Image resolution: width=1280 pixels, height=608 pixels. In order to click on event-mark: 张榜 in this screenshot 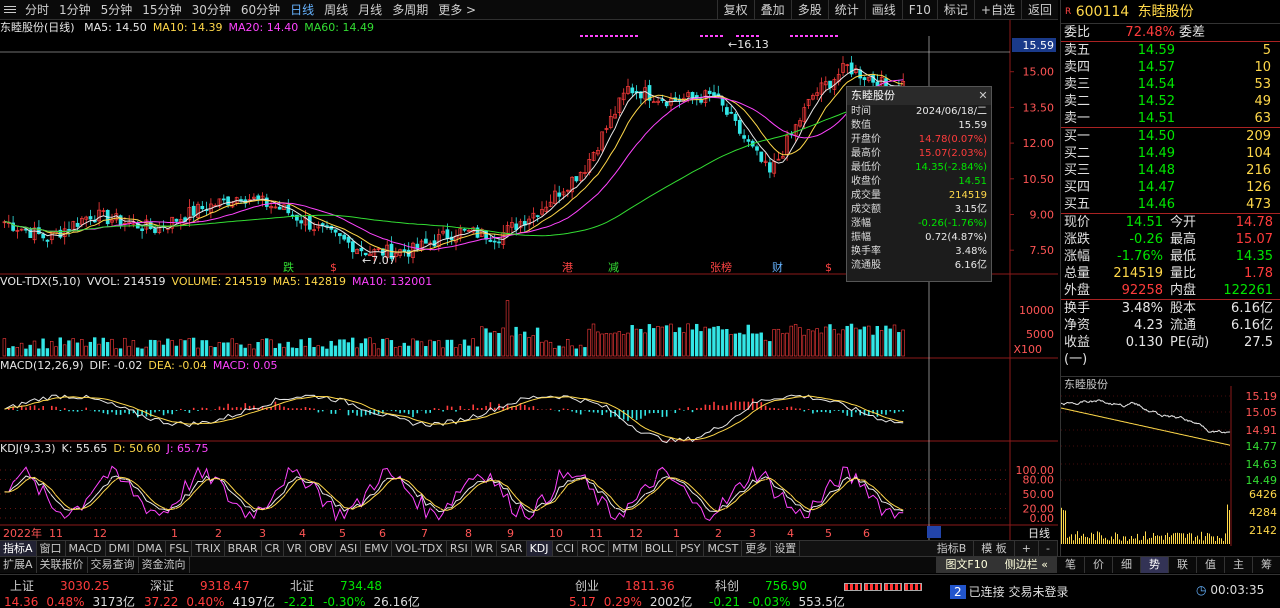, I will do `click(721, 267)`.